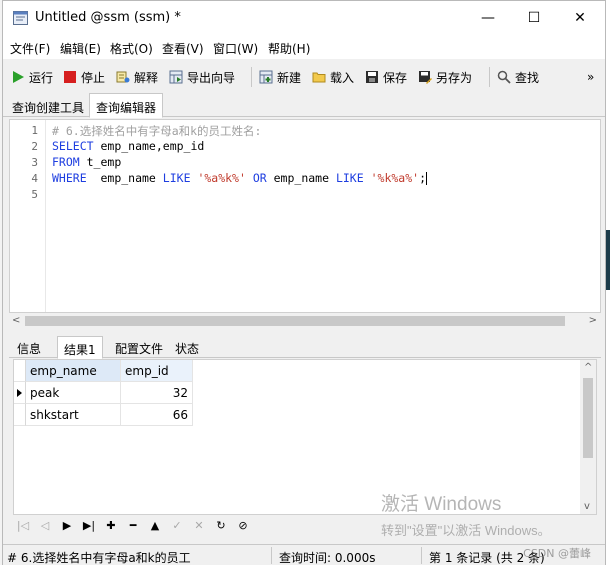 This screenshot has width=610, height=565. I want to click on new-query-icon, so click(266, 77).